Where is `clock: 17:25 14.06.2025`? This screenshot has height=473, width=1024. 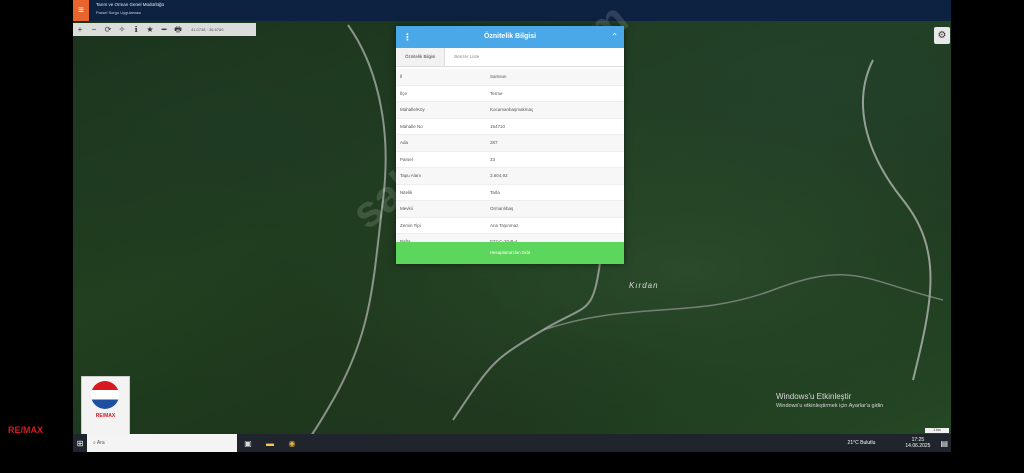 clock: 17:25 14.06.2025 is located at coordinates (917, 443).